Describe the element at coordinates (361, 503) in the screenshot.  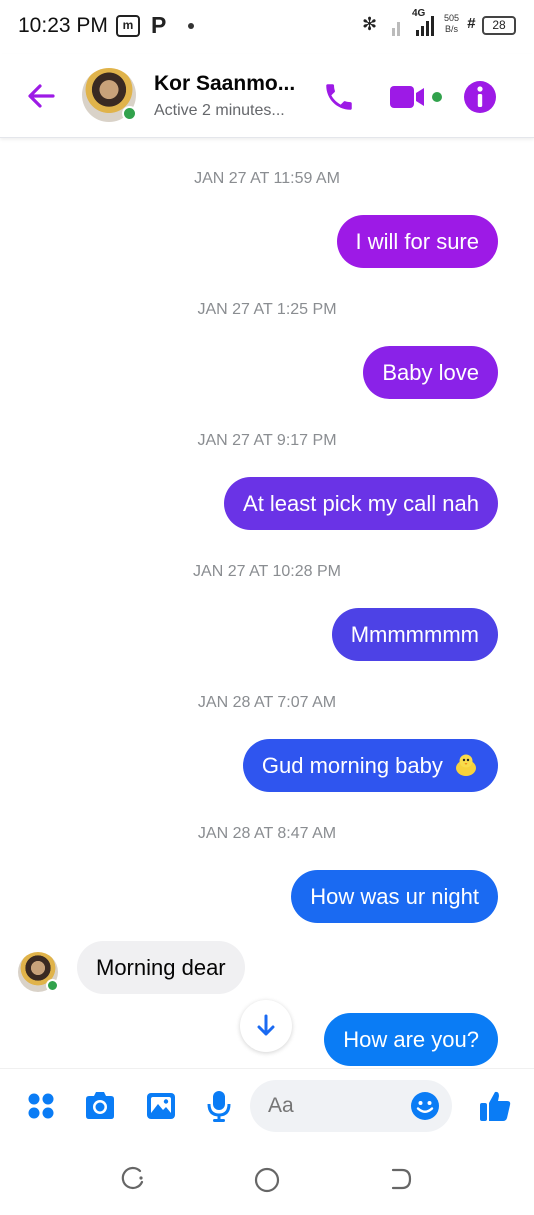
I see `outgoing-message: At least pick my call nah` at that location.